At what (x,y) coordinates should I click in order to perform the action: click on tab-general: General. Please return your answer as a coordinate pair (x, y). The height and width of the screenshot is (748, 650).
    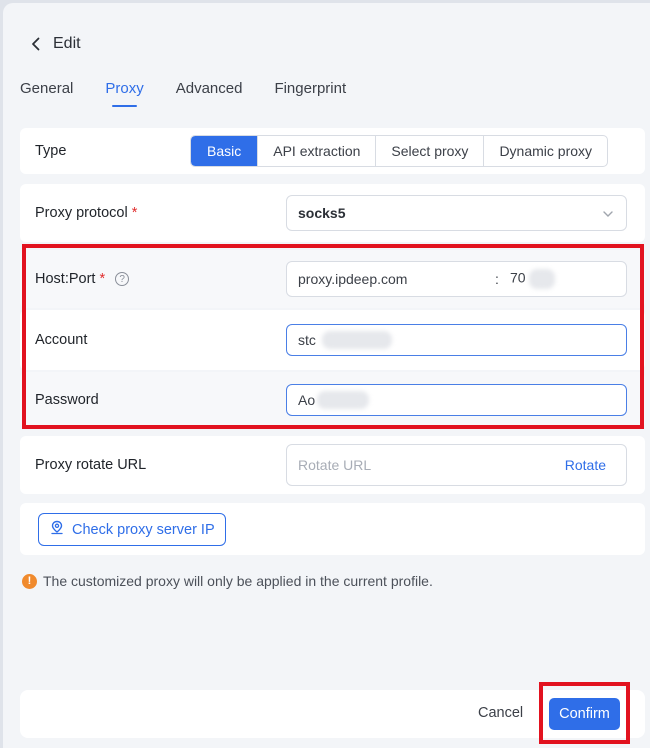
    Looking at the image, I should click on (46, 93).